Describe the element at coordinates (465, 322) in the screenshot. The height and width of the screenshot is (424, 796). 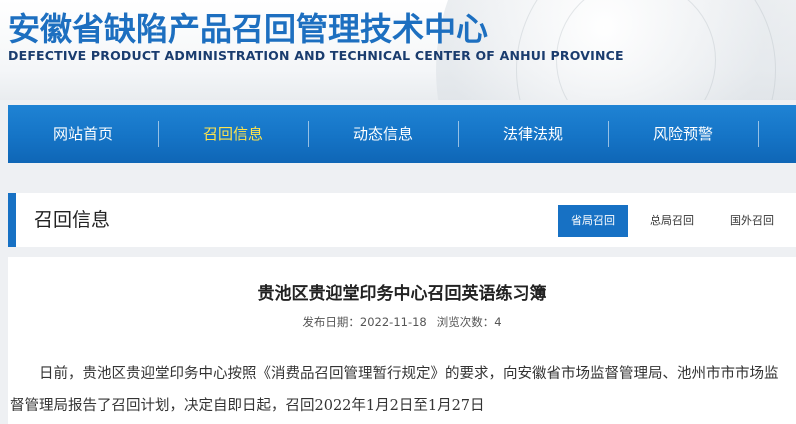
I see `view-count-label: 浏览次数：` at that location.